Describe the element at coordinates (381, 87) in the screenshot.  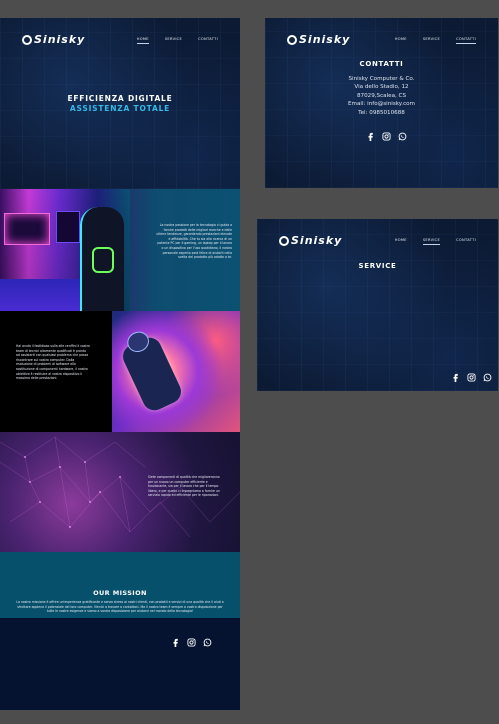
I see `address-line: Via dello Stadio, 12` at that location.